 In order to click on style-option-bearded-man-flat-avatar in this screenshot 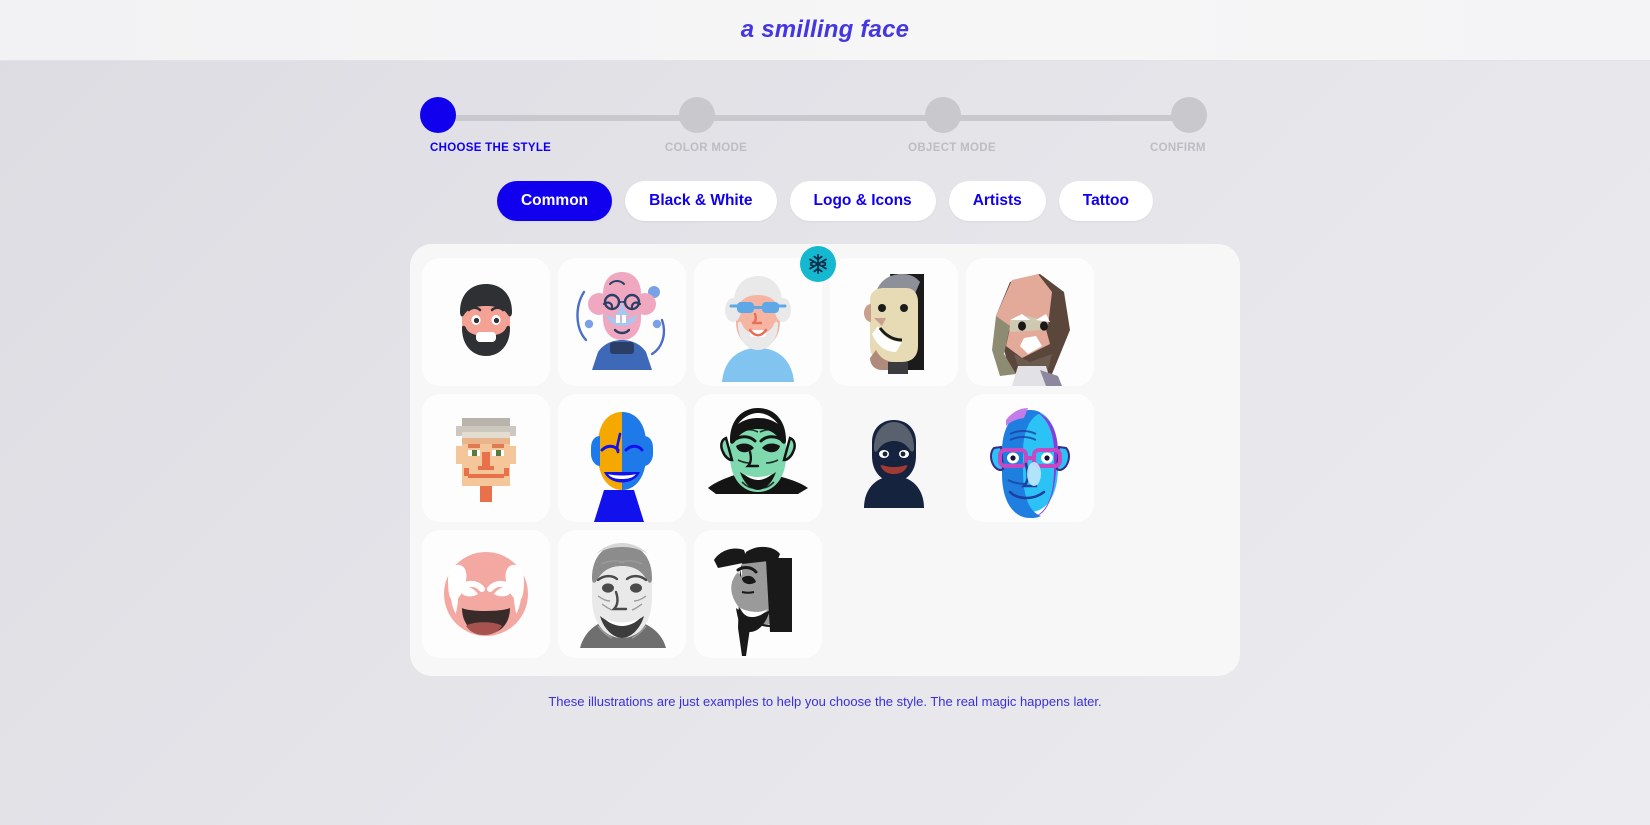, I will do `click(486, 322)`.